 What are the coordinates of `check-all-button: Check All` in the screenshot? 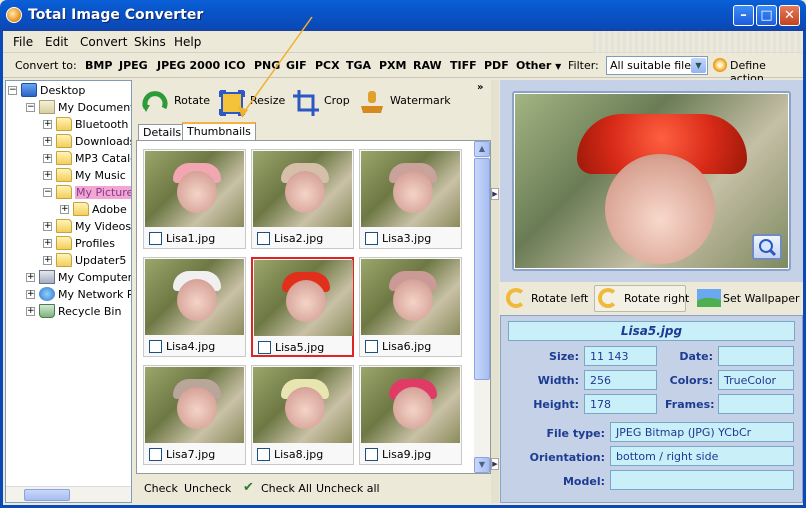 It's located at (286, 488).